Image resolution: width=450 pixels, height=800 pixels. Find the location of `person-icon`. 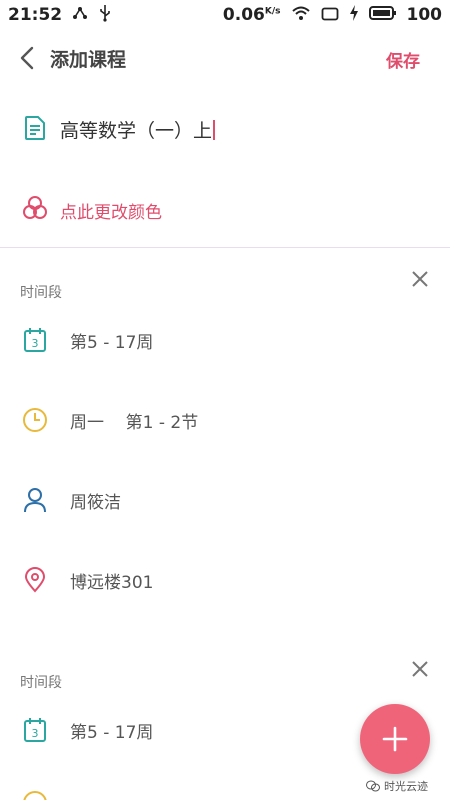

person-icon is located at coordinates (35, 500).